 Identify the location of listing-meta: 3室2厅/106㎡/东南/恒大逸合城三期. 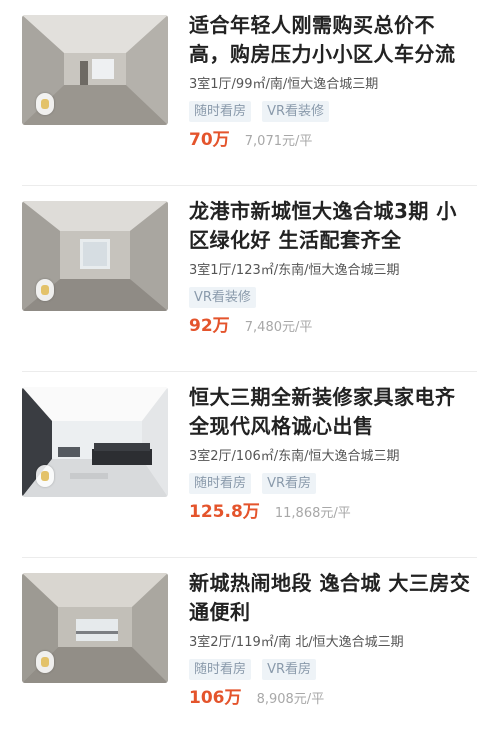
(294, 456).